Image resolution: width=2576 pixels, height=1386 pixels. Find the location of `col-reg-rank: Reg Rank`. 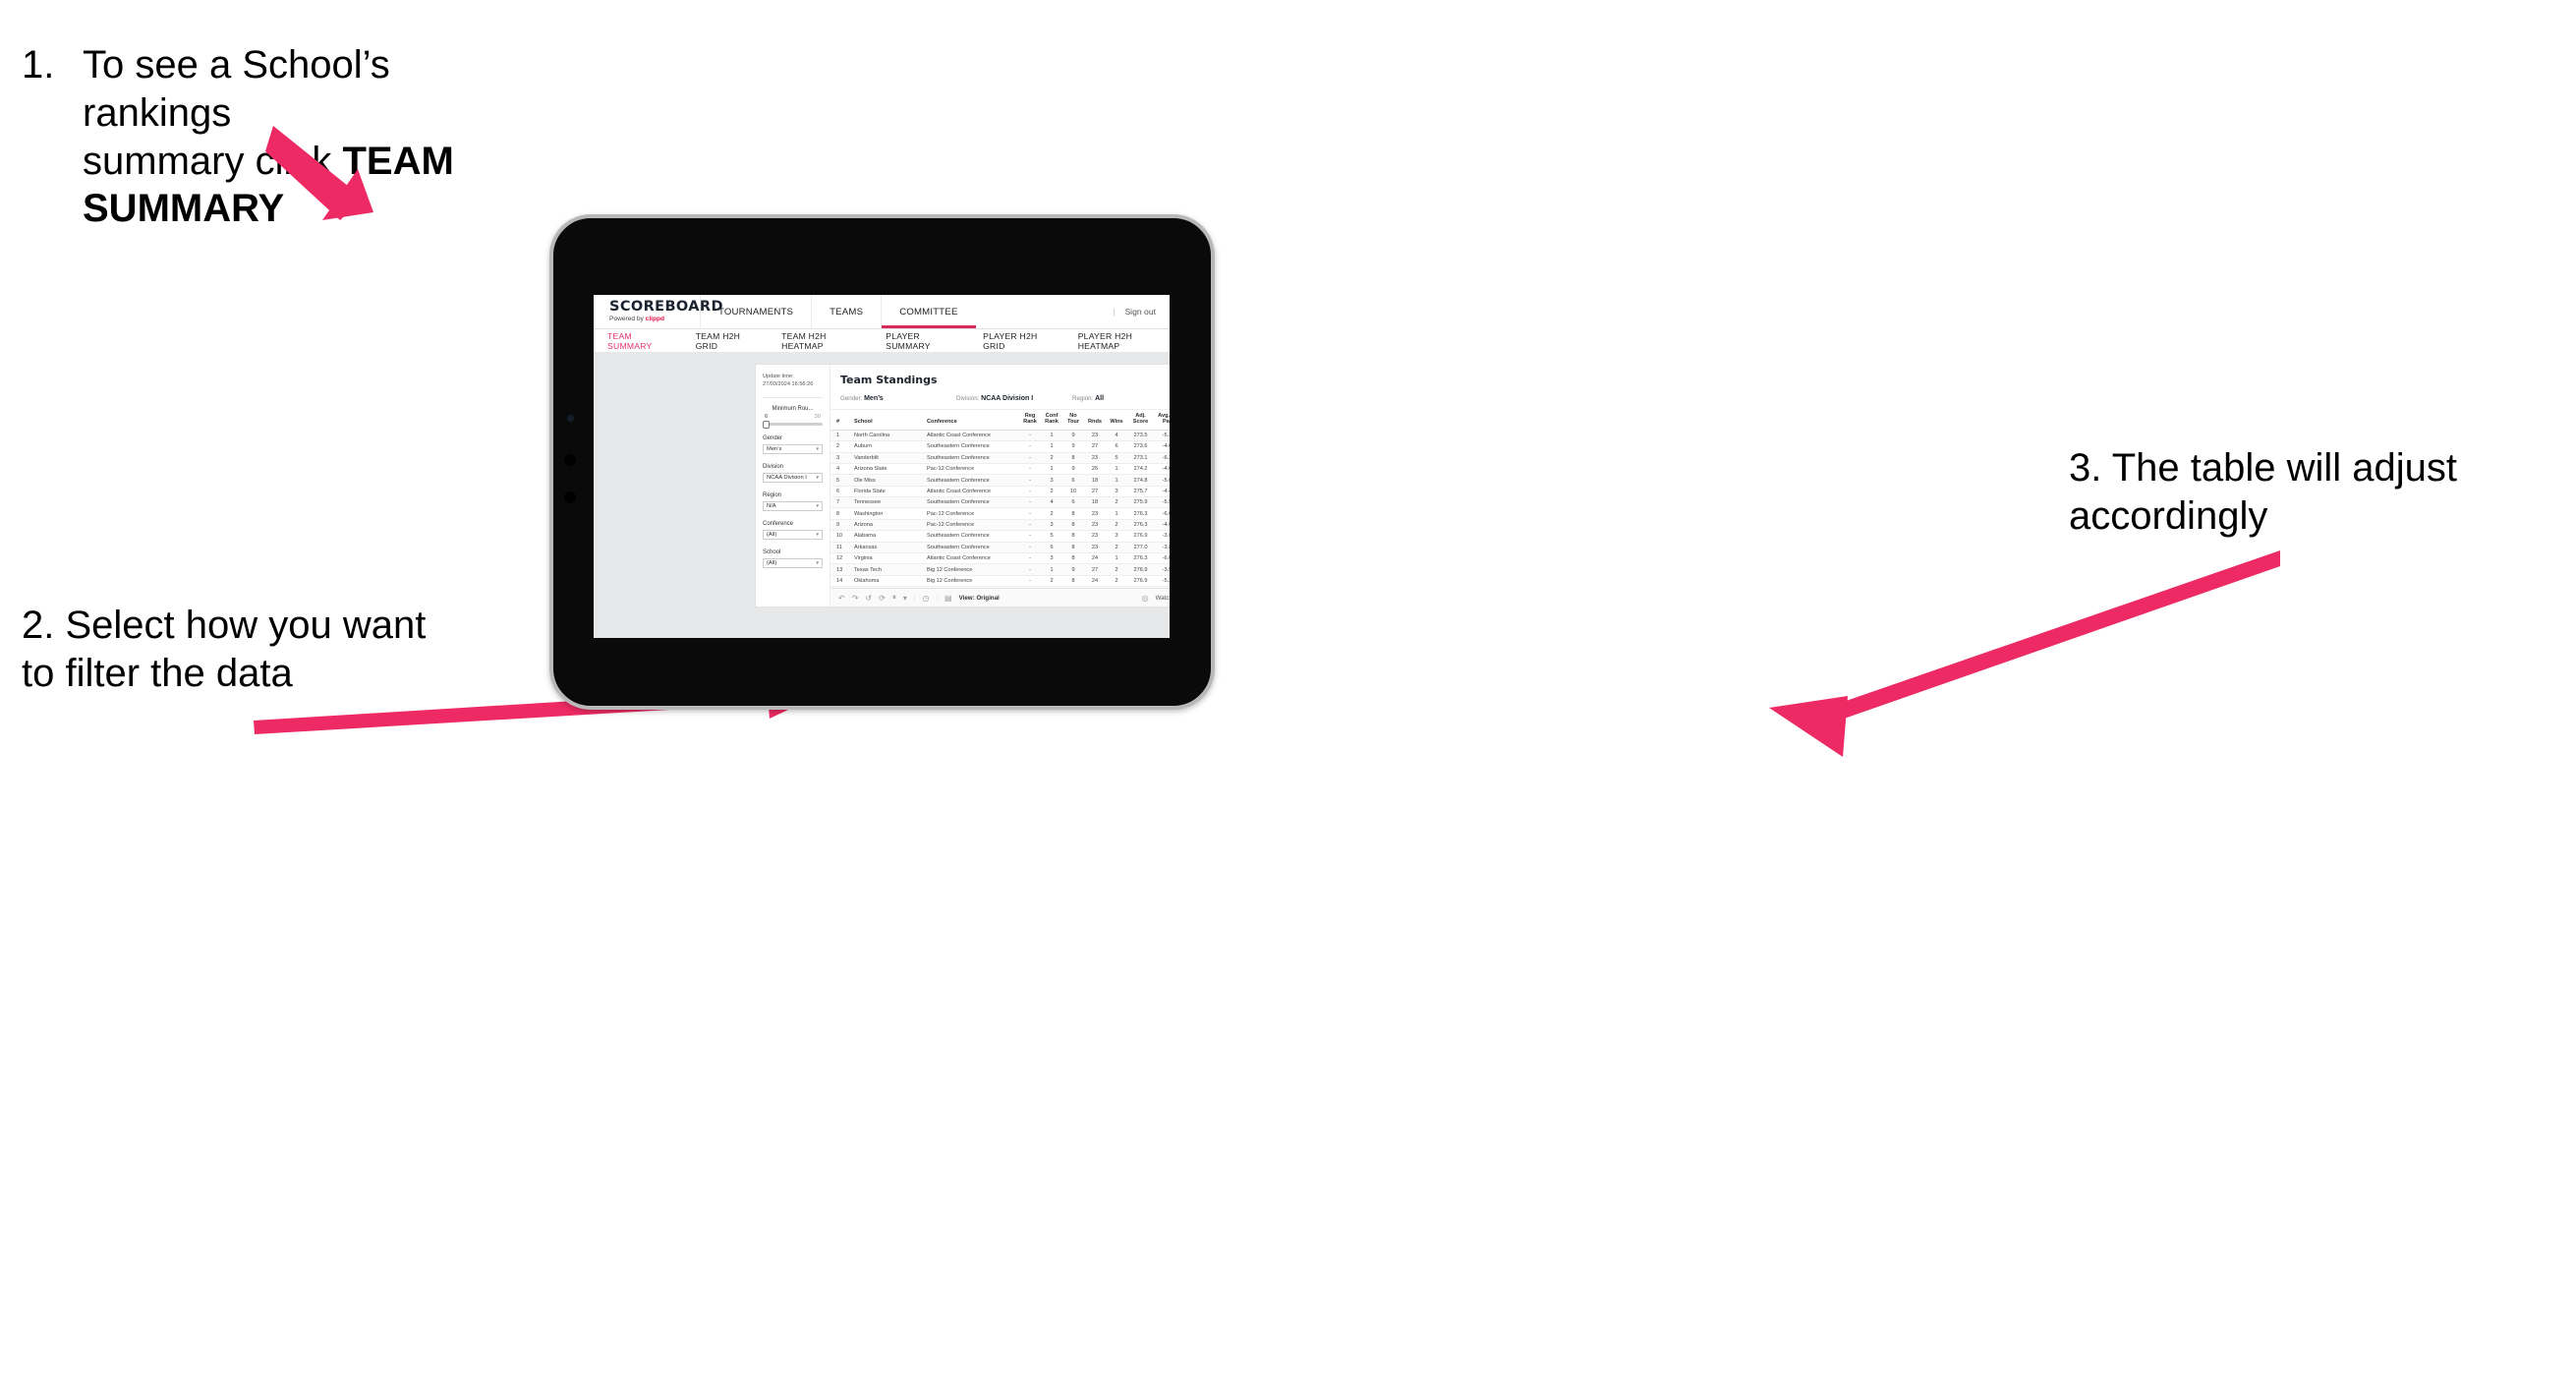

col-reg-rank: Reg Rank is located at coordinates (1030, 421).